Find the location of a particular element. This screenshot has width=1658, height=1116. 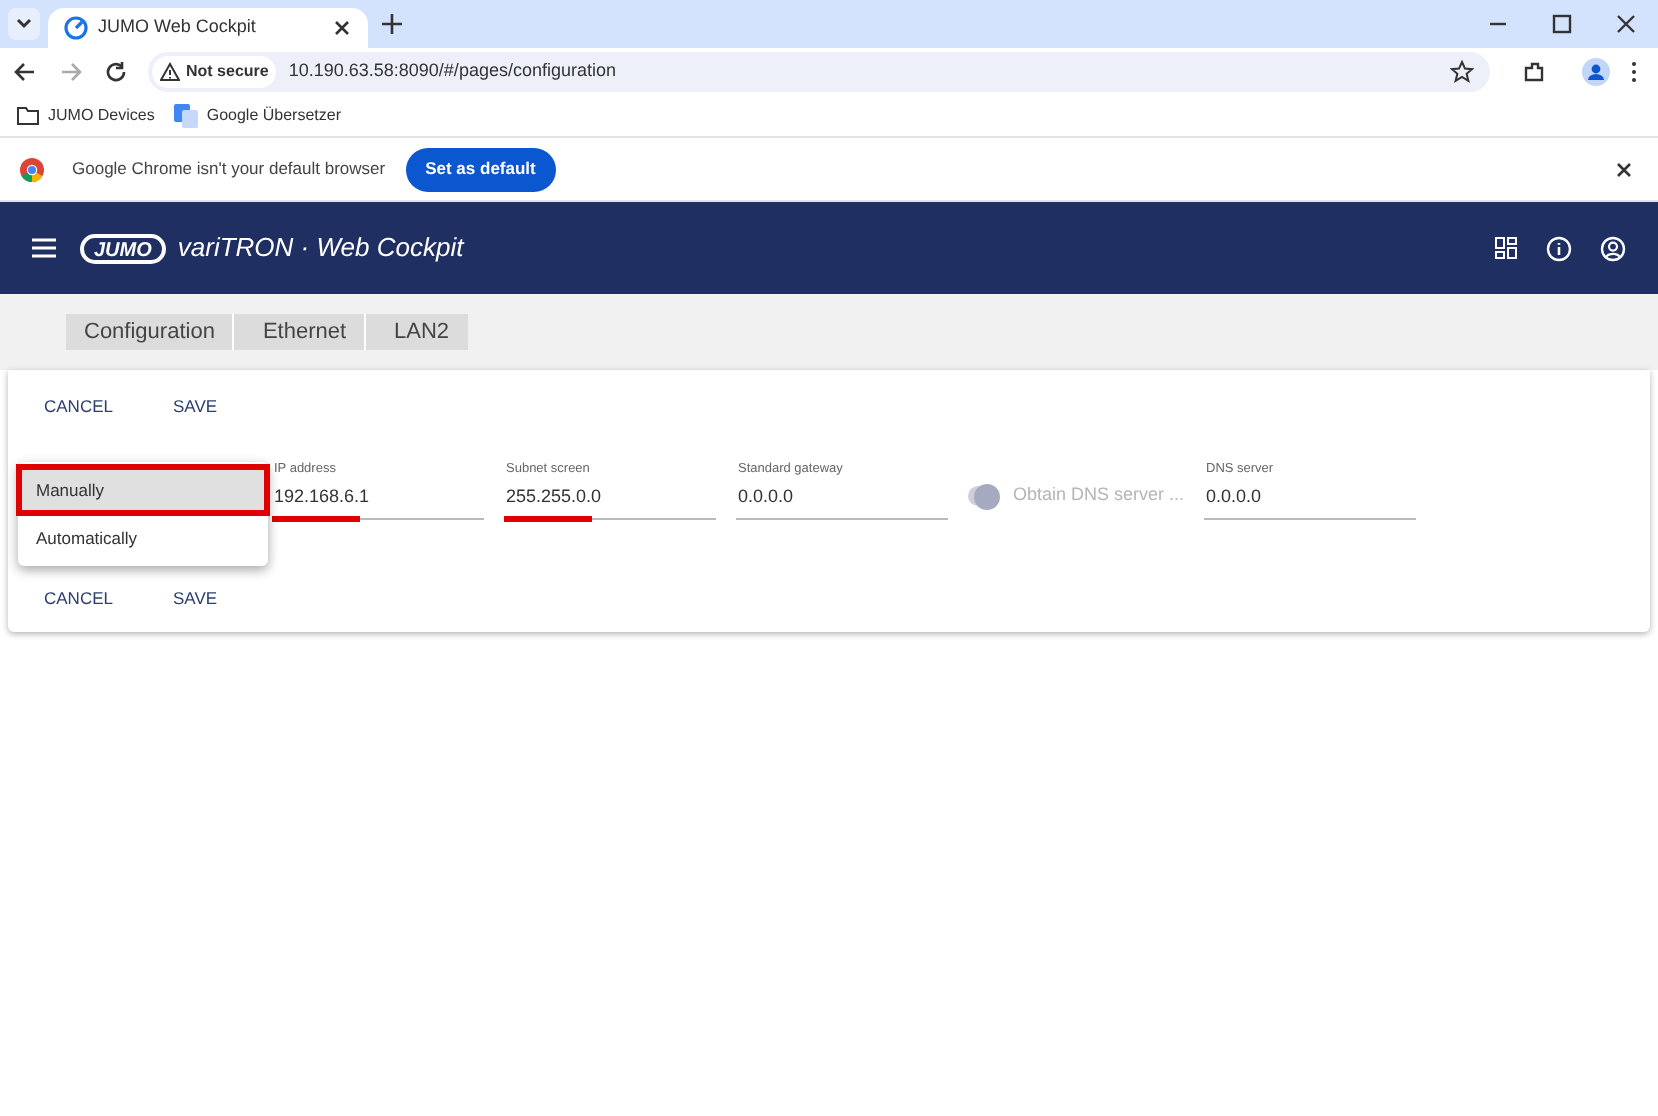

profile-icon is located at coordinates (1596, 72).